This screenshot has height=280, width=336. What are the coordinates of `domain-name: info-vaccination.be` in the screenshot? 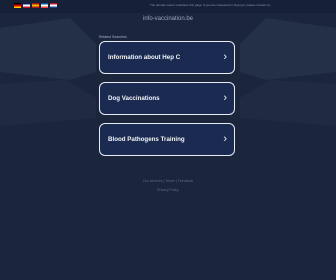 It's located at (168, 19).